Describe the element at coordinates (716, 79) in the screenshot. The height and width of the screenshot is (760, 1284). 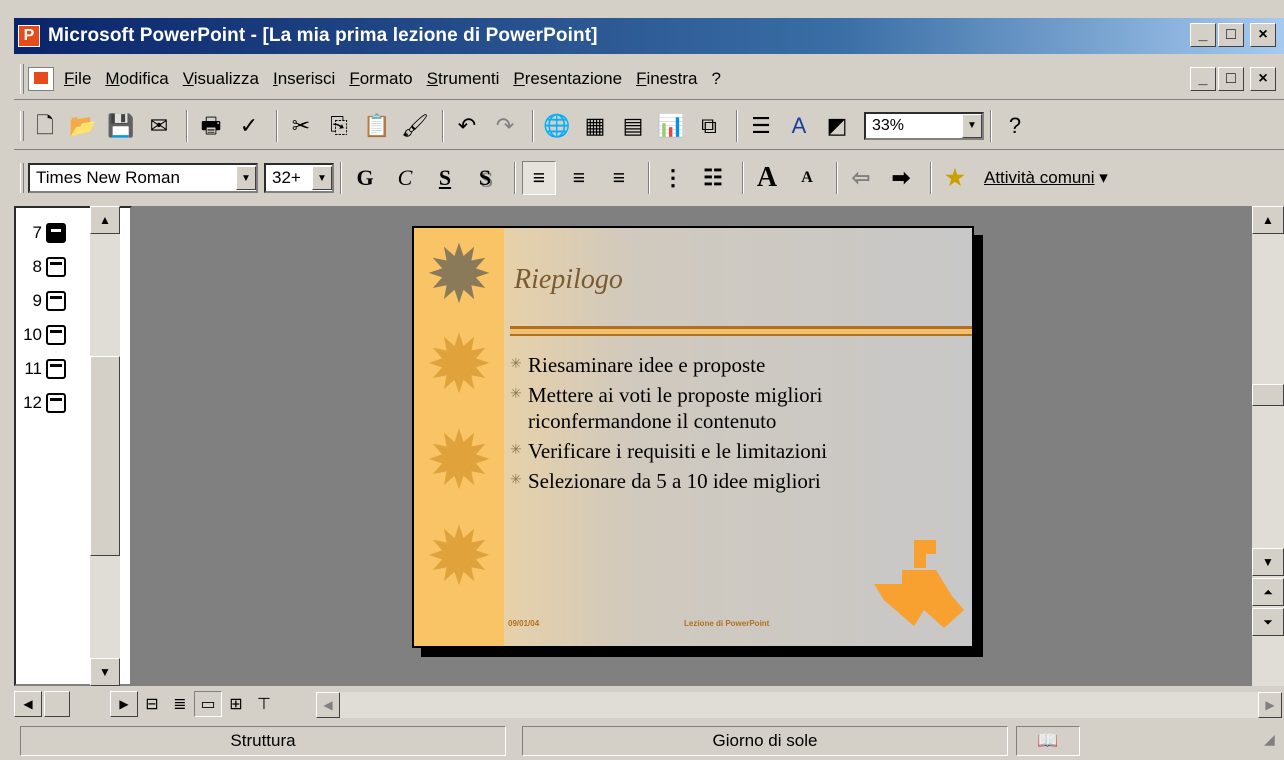
I see `menu-help: ?` at that location.